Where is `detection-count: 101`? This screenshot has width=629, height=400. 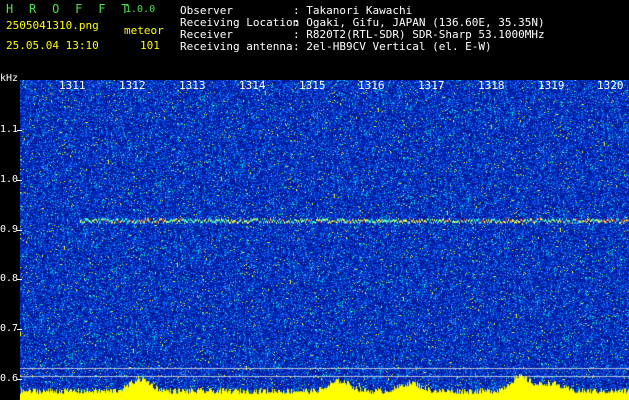
detection-count: 101 is located at coordinates (150, 45).